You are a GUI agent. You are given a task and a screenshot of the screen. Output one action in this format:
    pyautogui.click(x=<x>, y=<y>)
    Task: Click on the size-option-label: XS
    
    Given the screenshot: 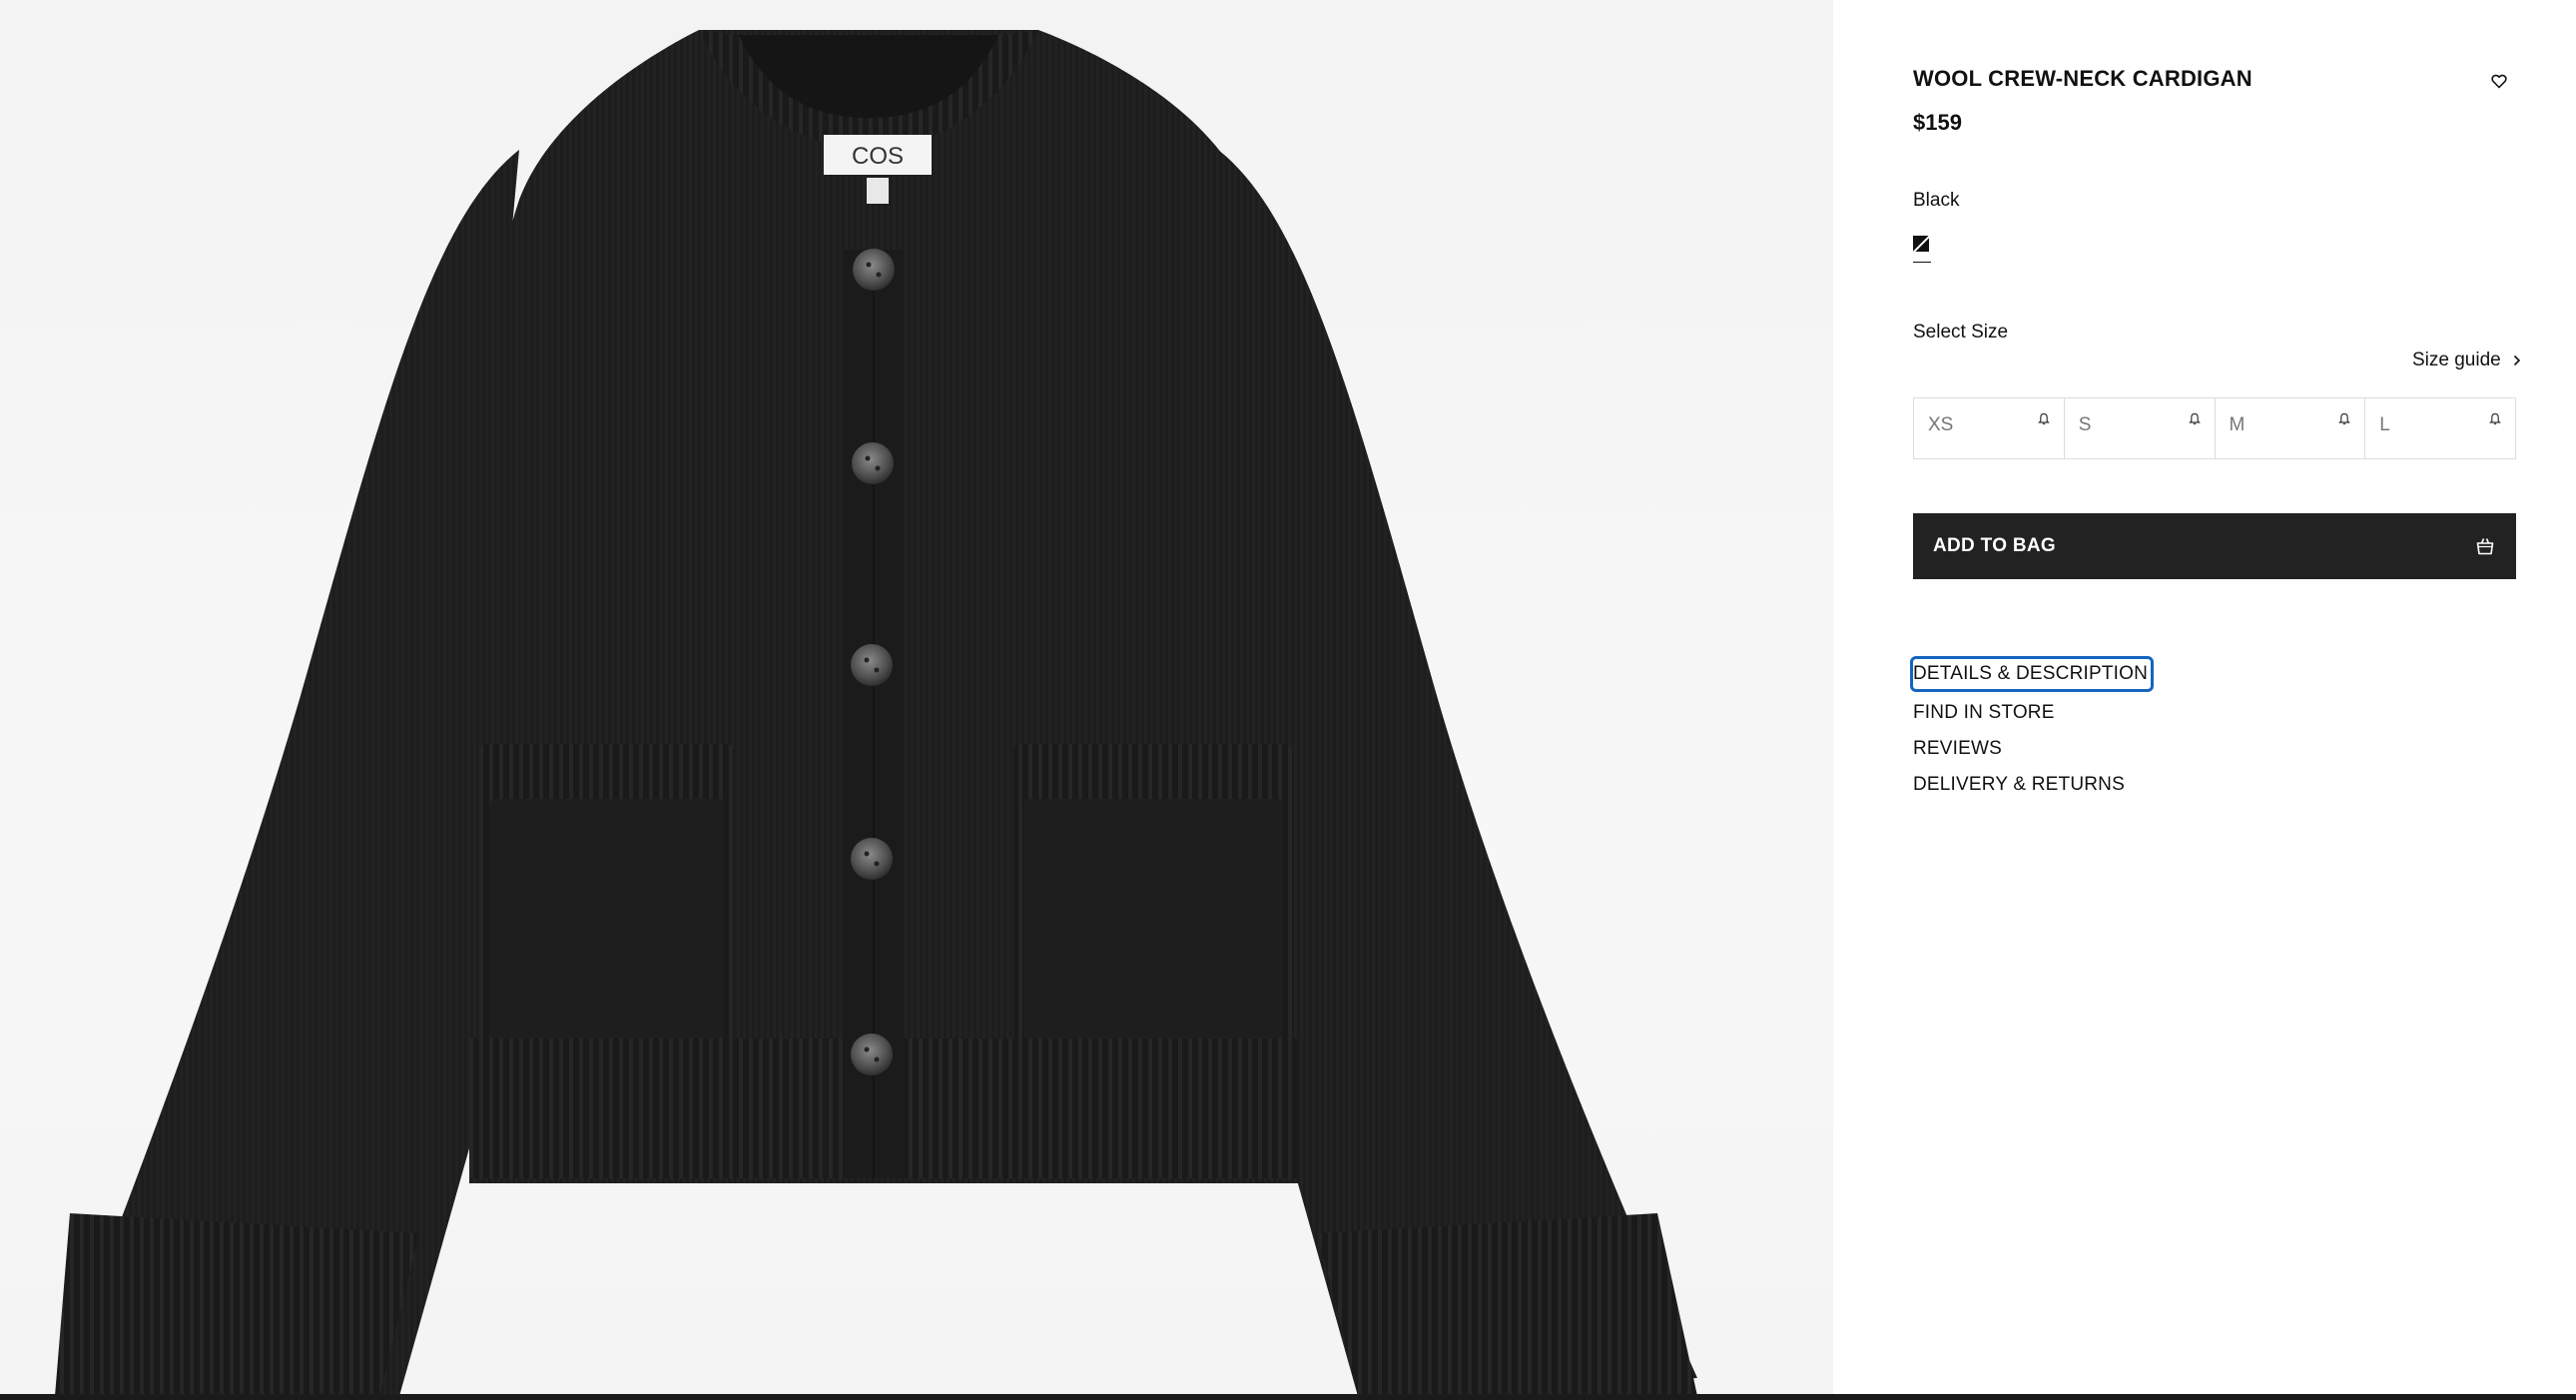 What is the action you would take?
    pyautogui.click(x=1941, y=424)
    